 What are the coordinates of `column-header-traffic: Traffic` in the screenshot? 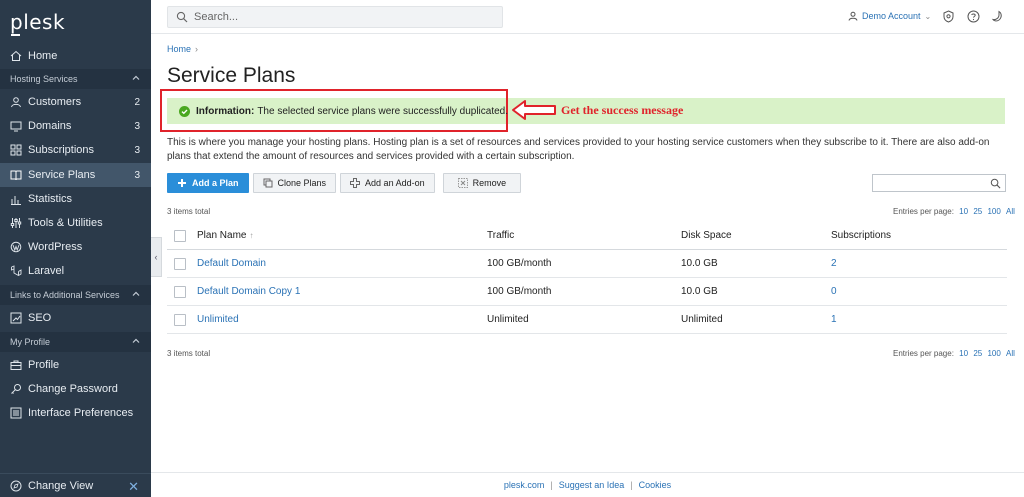 It's located at (500, 235).